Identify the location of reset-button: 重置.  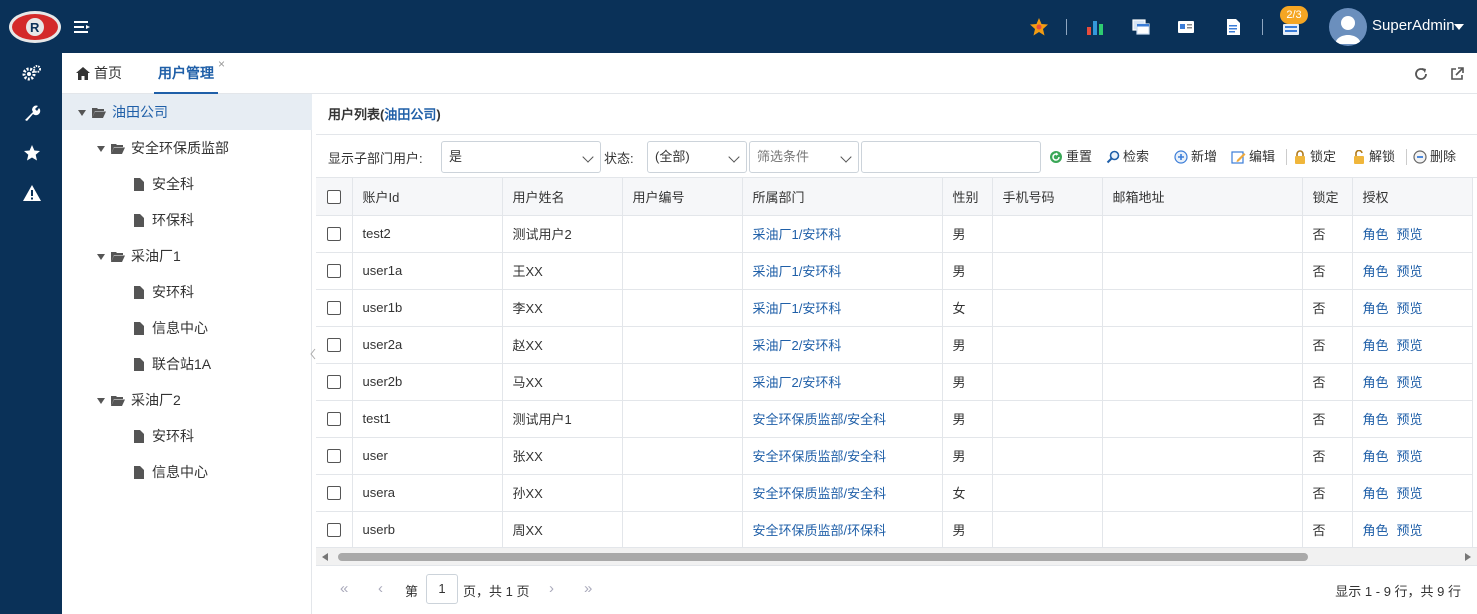
(1070, 157).